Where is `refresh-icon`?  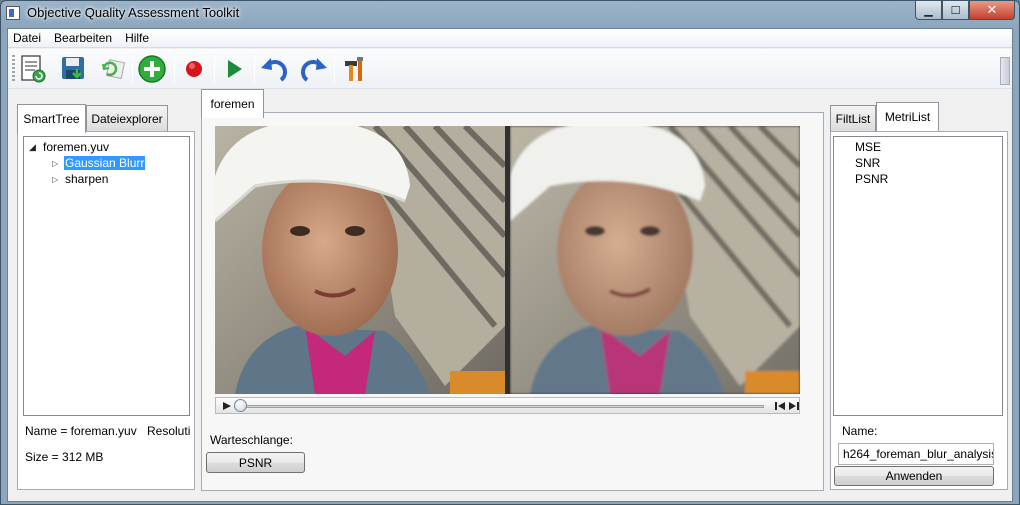
refresh-icon is located at coordinates (114, 69).